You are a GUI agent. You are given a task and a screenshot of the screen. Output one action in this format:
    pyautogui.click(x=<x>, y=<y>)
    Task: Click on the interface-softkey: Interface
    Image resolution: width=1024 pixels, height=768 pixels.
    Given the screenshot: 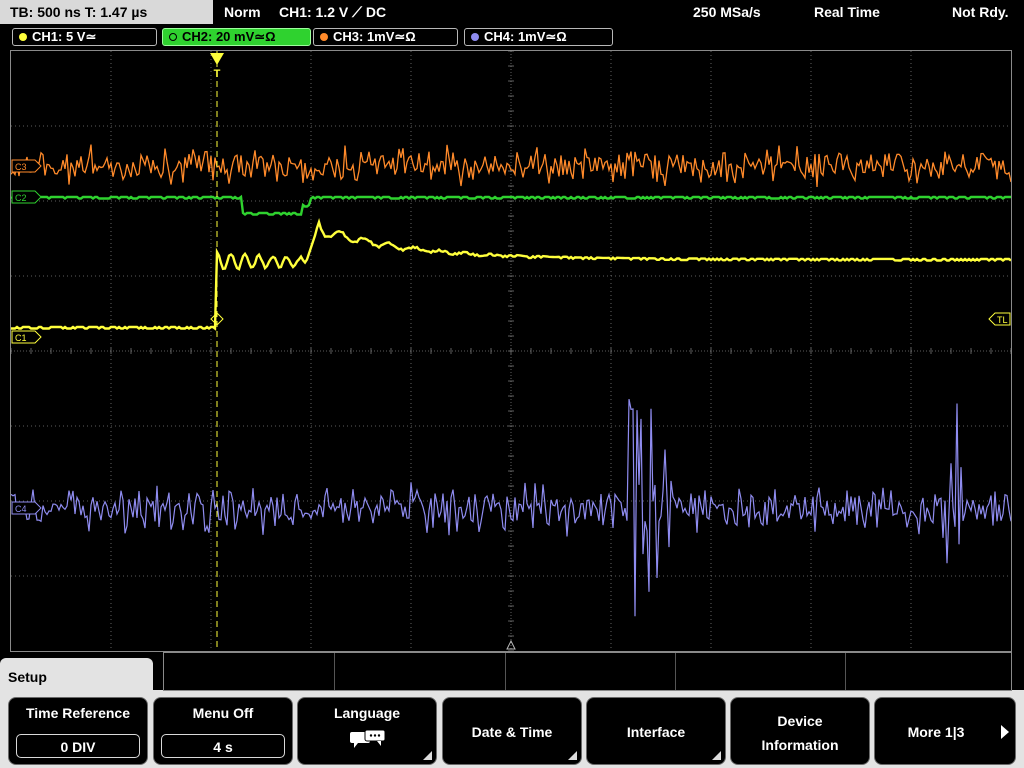 What is the action you would take?
    pyautogui.click(x=656, y=731)
    